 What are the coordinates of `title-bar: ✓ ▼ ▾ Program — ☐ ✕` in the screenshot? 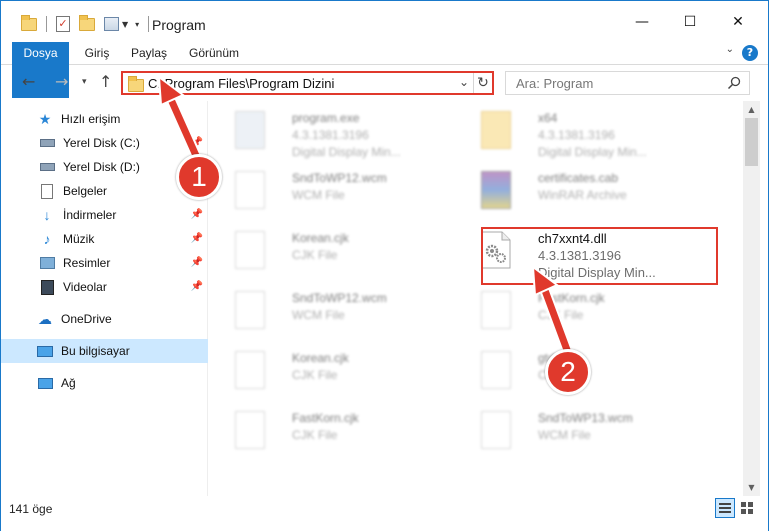 It's located at (384, 21).